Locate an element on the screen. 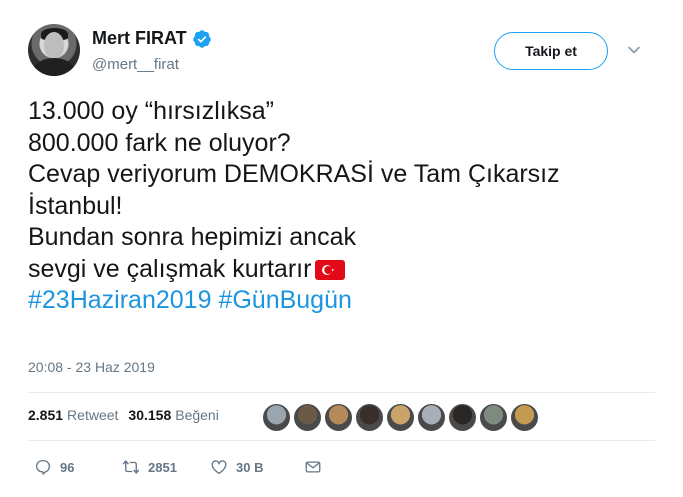 The width and height of the screenshot is (683, 497). avatar is located at coordinates (54, 50).